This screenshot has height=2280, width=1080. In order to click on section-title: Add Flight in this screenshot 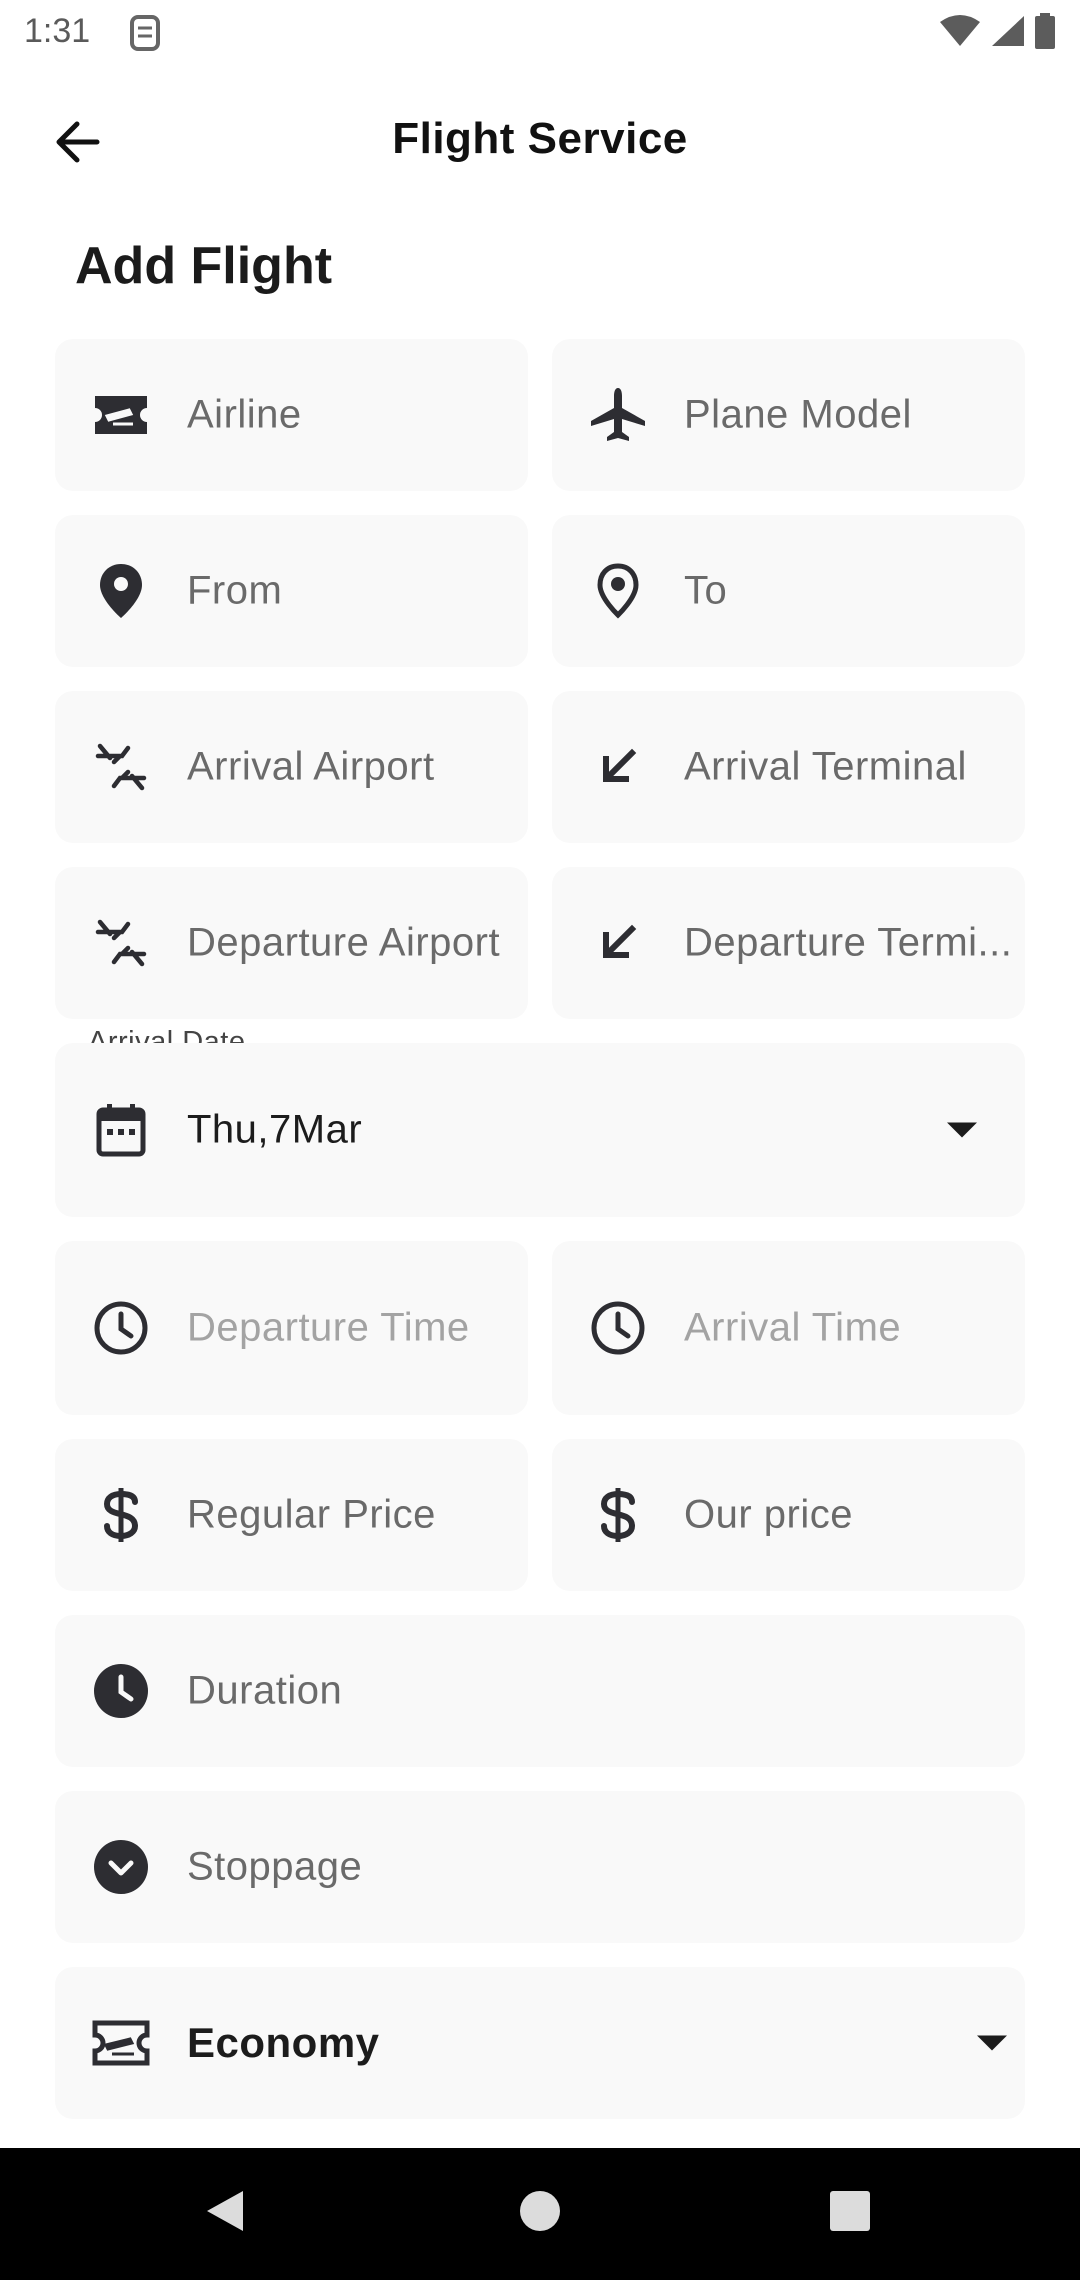, I will do `click(204, 266)`.